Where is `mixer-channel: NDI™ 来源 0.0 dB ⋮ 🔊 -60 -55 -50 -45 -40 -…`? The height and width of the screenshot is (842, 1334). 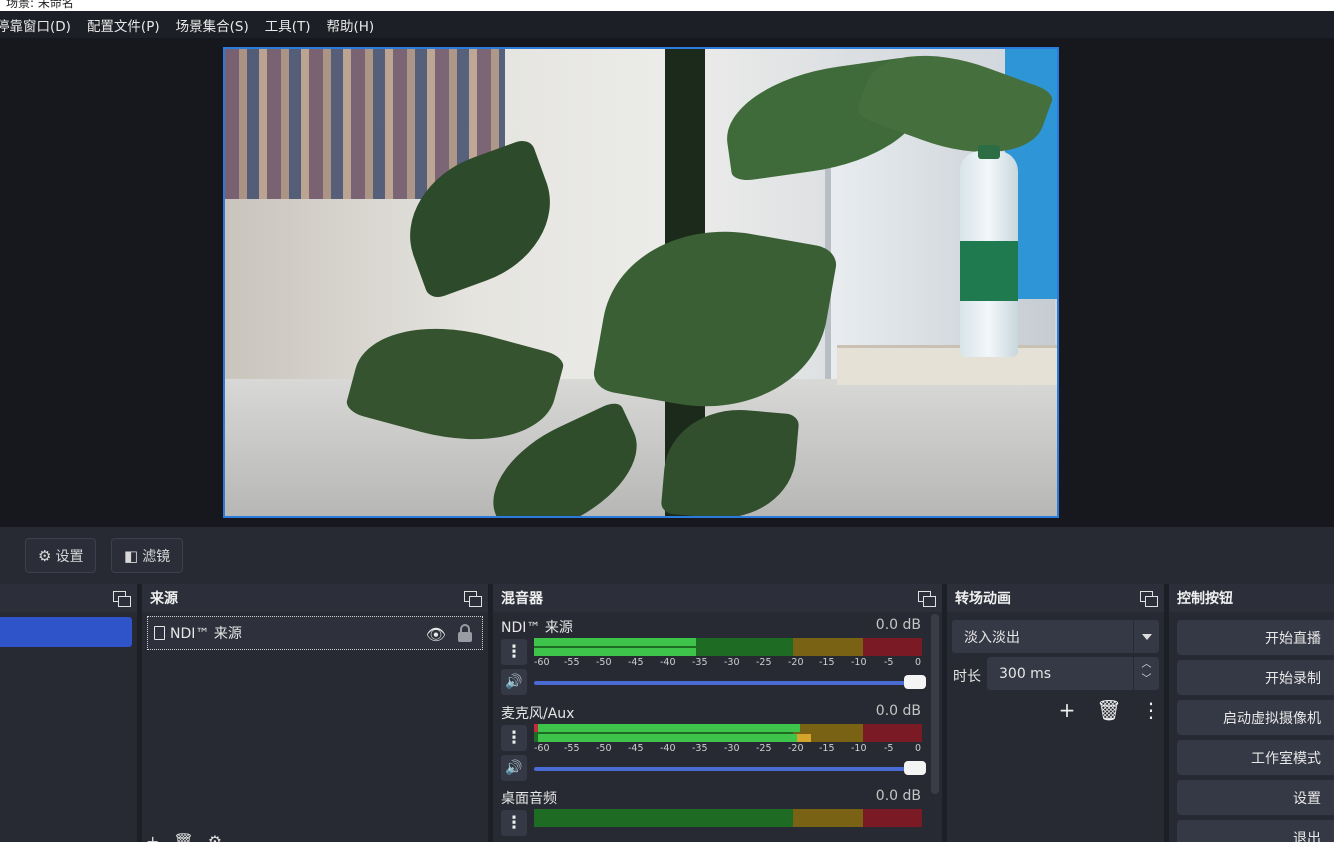 mixer-channel: NDI™ 来源 0.0 dB ⋮ 🔊 -60 -55 -50 -45 -40 -… is located at coordinates (712, 656).